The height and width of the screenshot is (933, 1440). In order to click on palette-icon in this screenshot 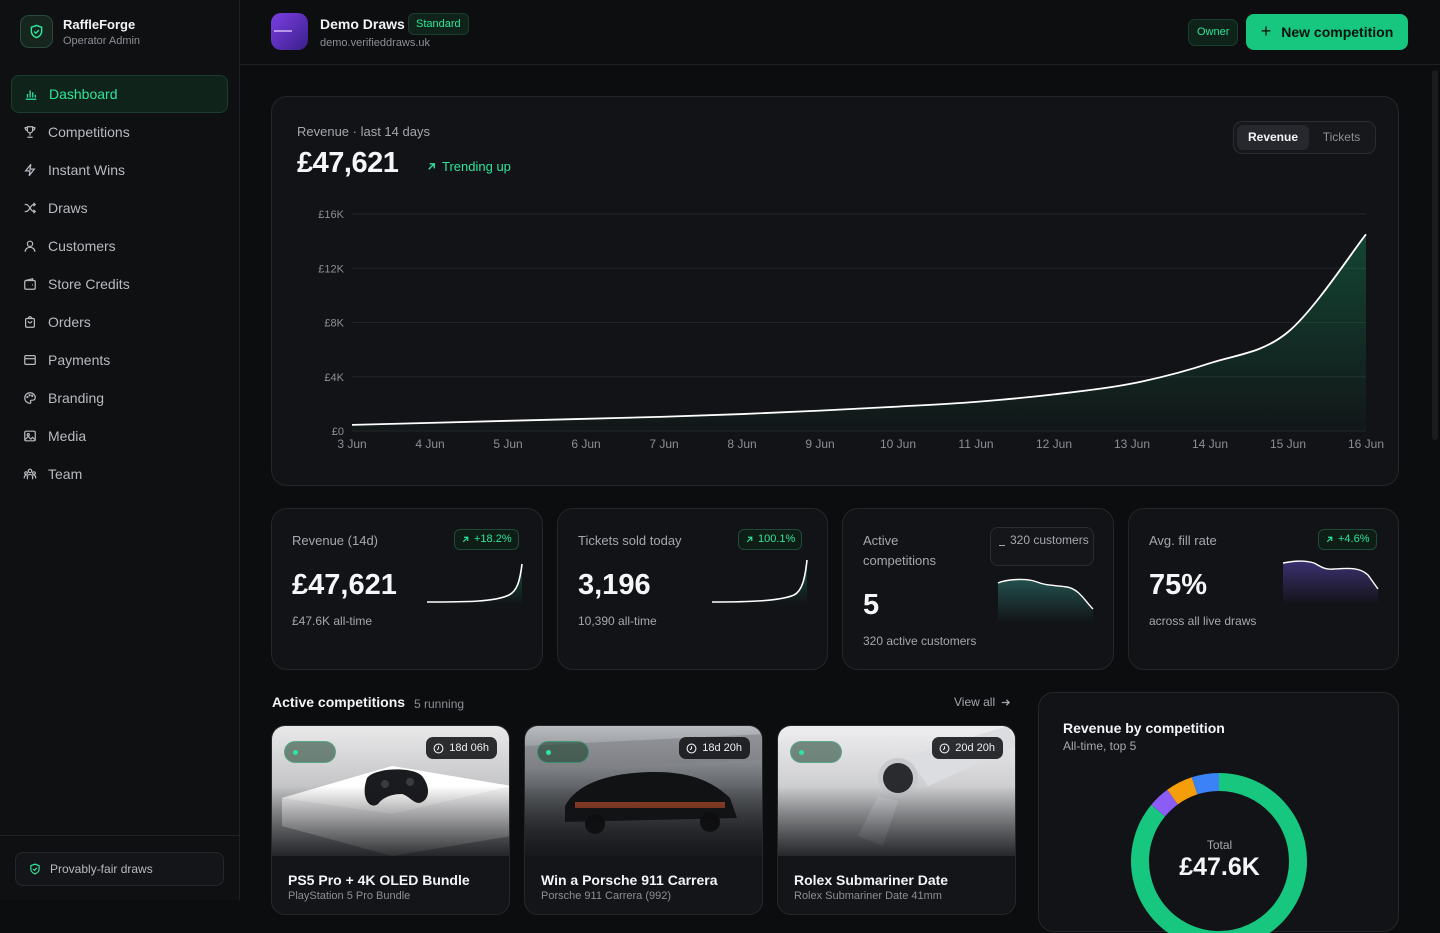, I will do `click(30, 398)`.